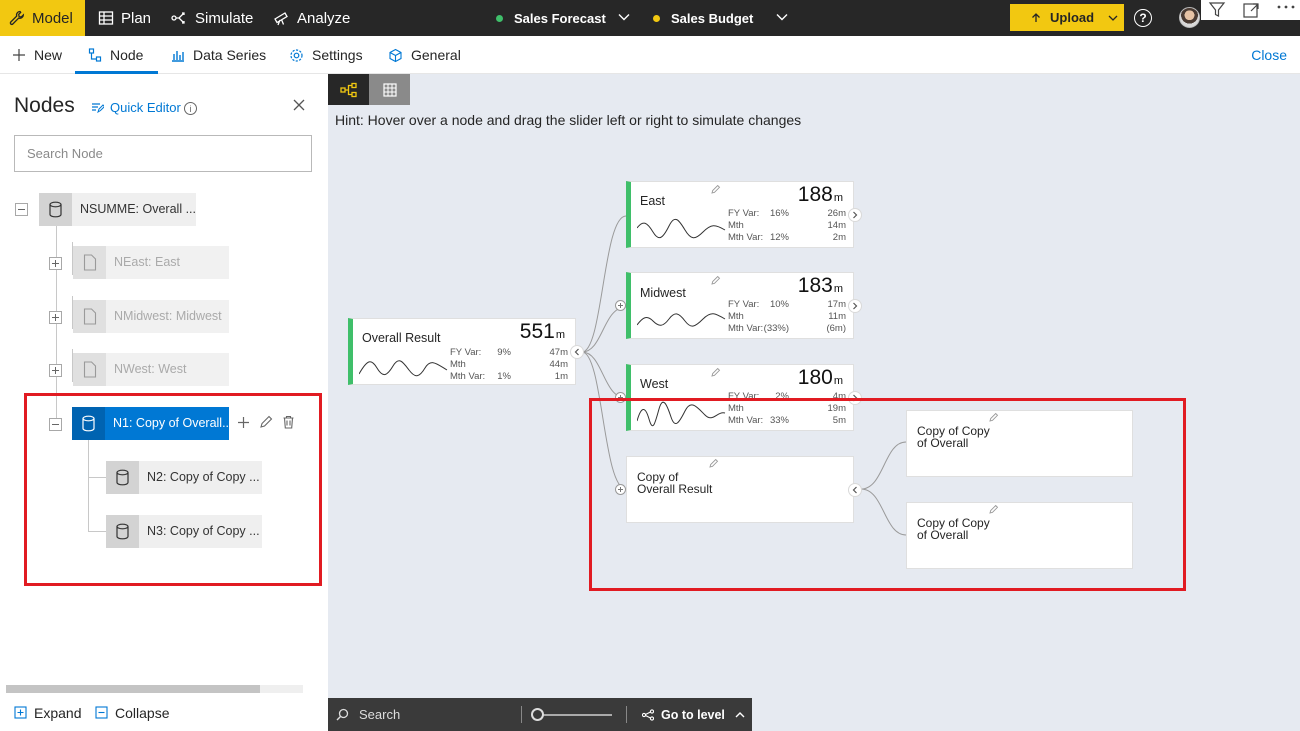 The image size is (1300, 731). I want to click on stat-pct: 16%, so click(779, 213).